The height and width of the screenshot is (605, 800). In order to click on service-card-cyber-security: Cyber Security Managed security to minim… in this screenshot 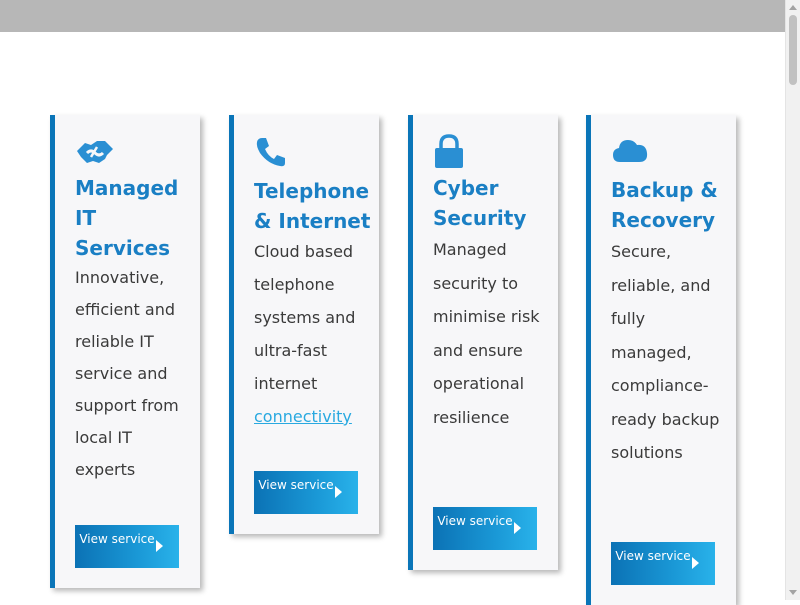, I will do `click(483, 342)`.